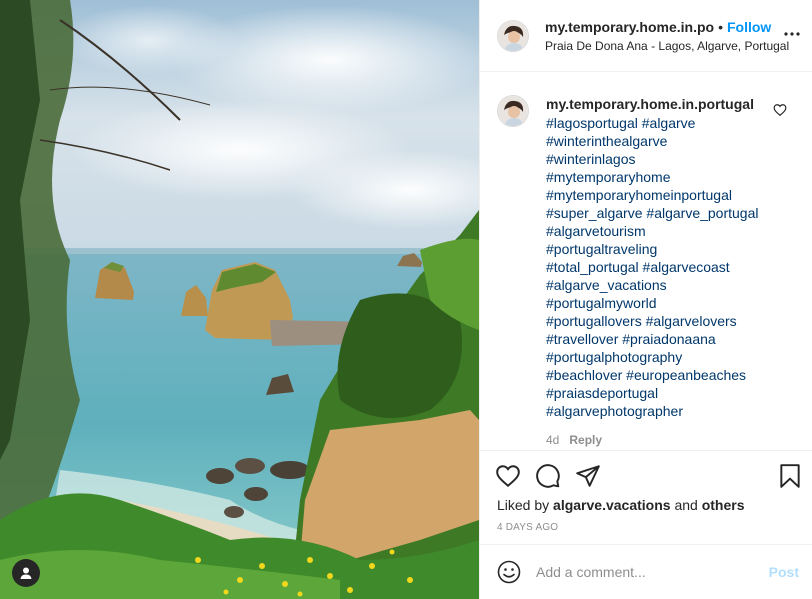 Image resolution: width=812 pixels, height=599 pixels. What do you see at coordinates (723, 505) in the screenshot?
I see `liked-by-others-link: others` at bounding box center [723, 505].